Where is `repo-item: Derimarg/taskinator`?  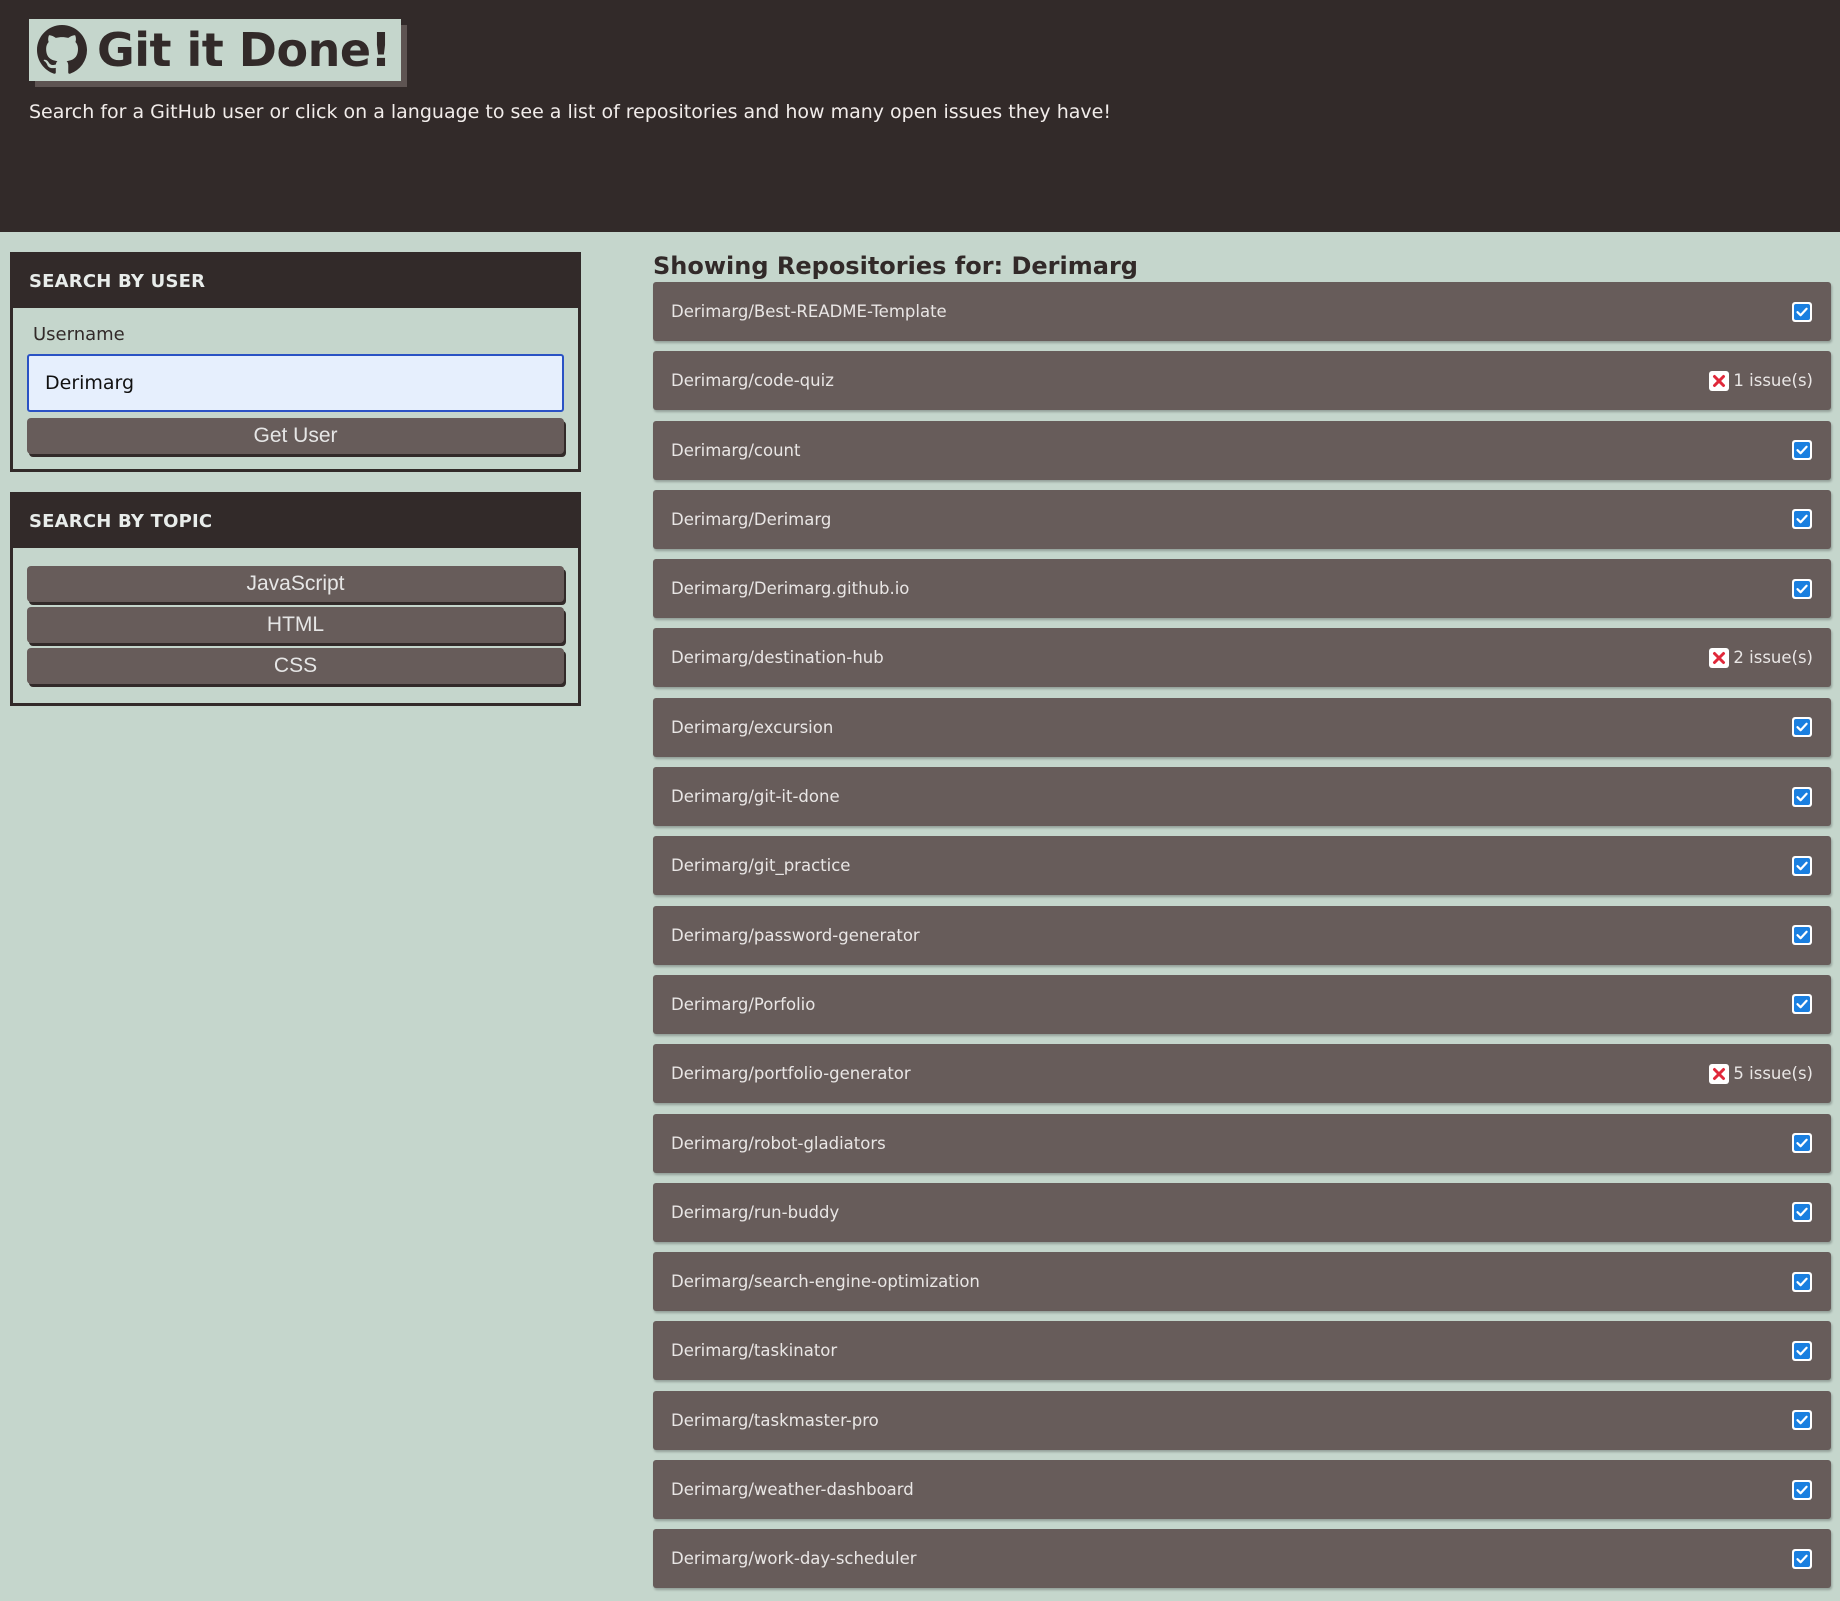
repo-item: Derimarg/taskinator is located at coordinates (1242, 1351).